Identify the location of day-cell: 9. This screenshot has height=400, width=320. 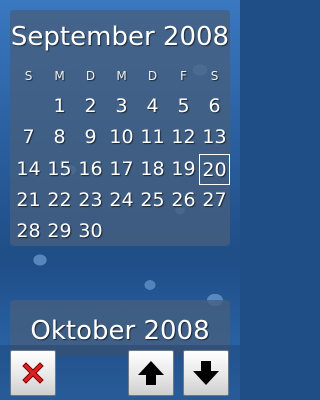
(90, 137).